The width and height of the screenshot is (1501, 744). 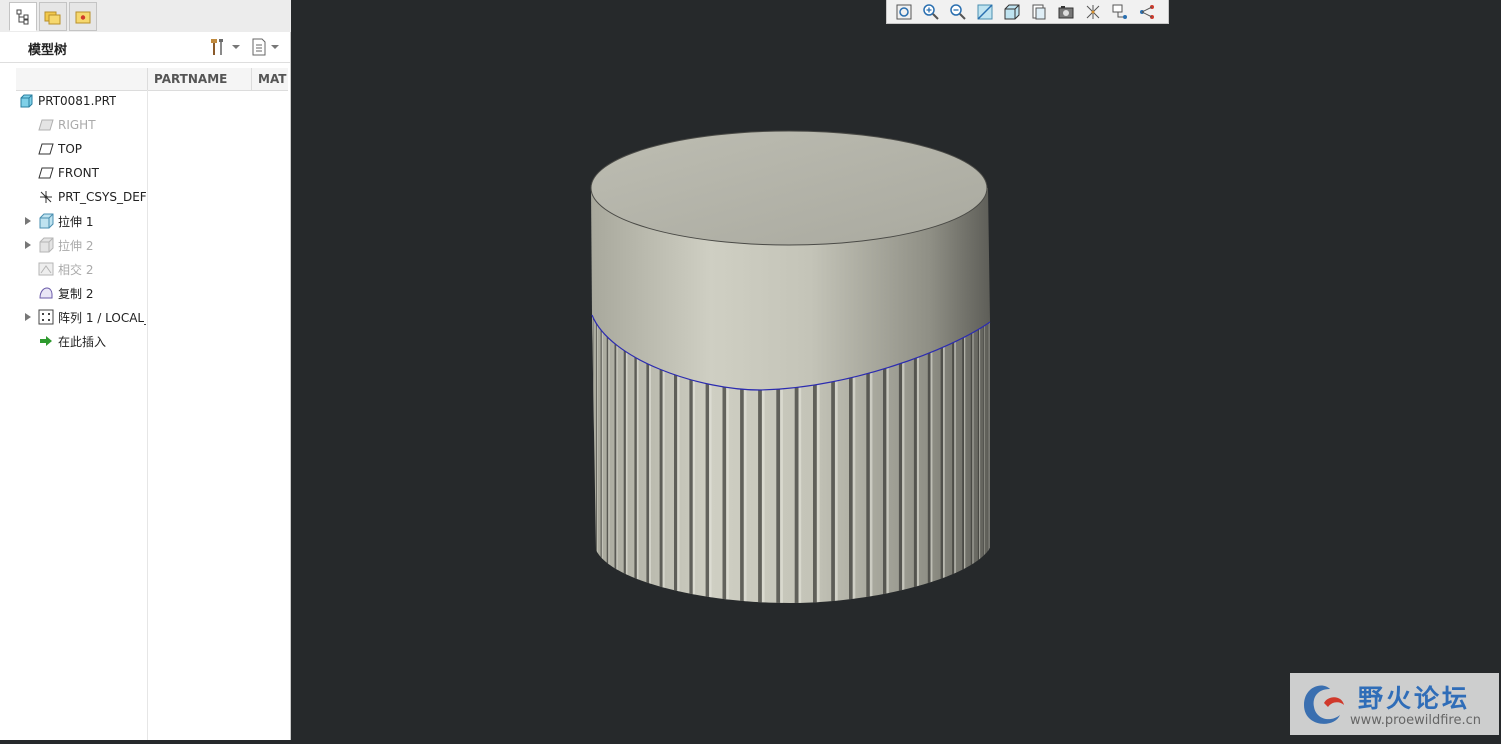 What do you see at coordinates (76, 245) in the screenshot?
I see `tree-row-label: 拉伸 2` at bounding box center [76, 245].